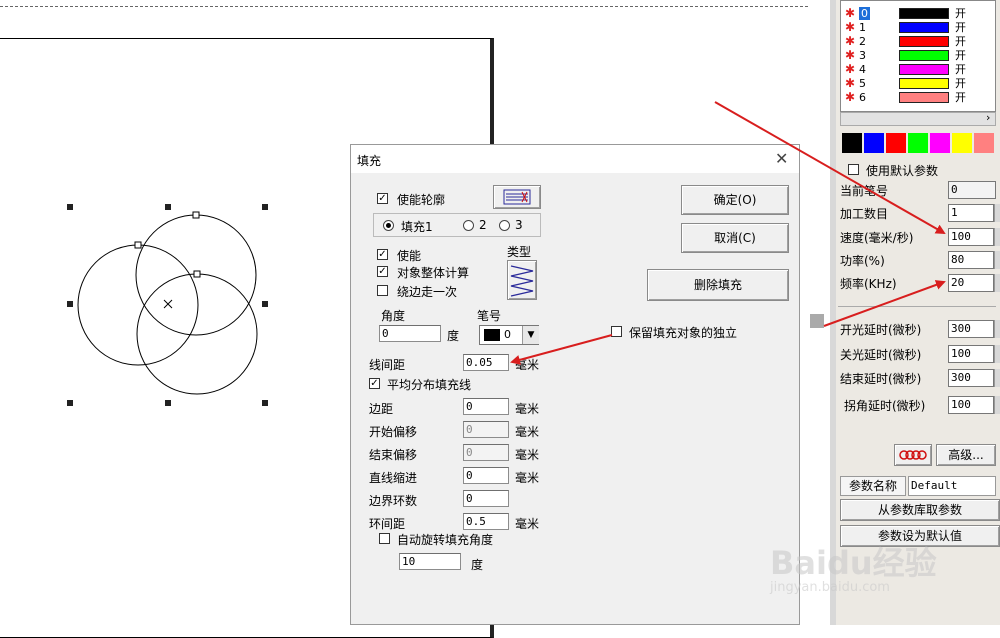  Describe the element at coordinates (384, 538) in the screenshot. I see `auto-rotate-checkbox` at that location.